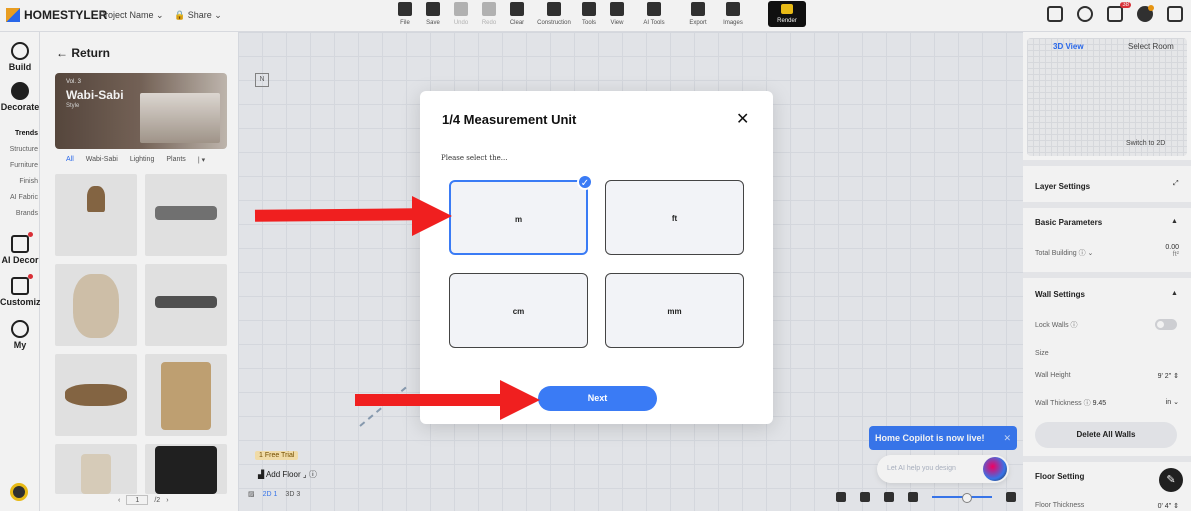 Image resolution: width=1191 pixels, height=511 pixels. What do you see at coordinates (489, 13) in the screenshot?
I see `redo-button: Redo` at bounding box center [489, 13].